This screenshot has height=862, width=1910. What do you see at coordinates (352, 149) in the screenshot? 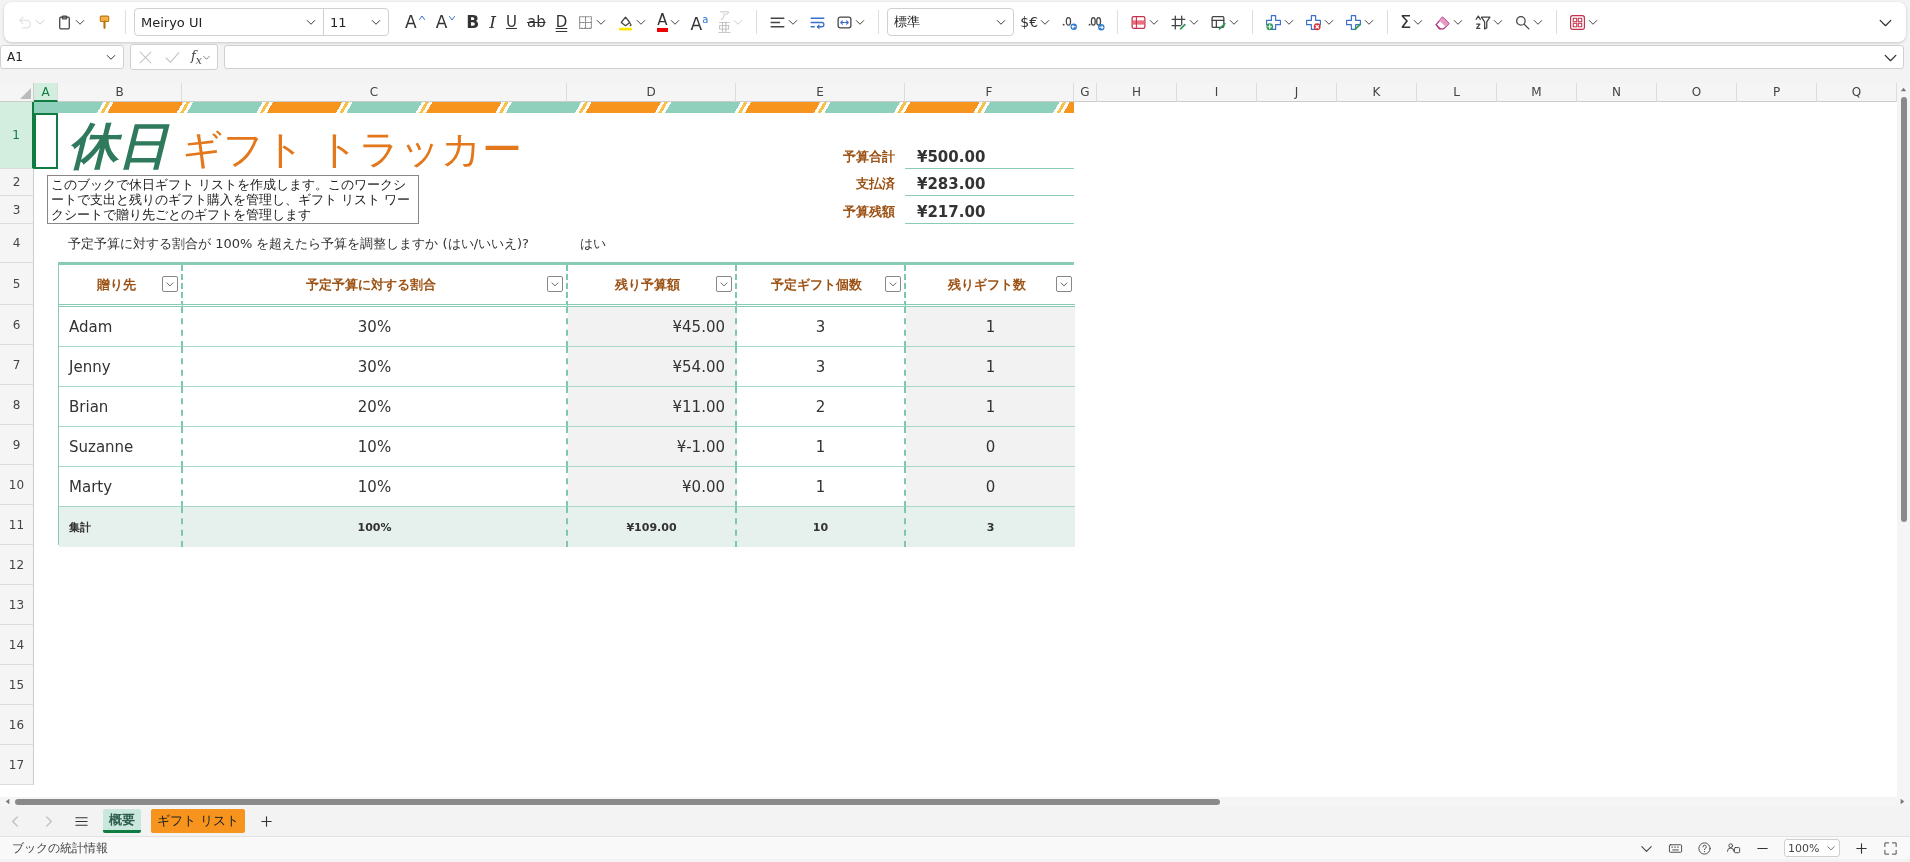
I see `title-text: ギフト トラッカー` at bounding box center [352, 149].